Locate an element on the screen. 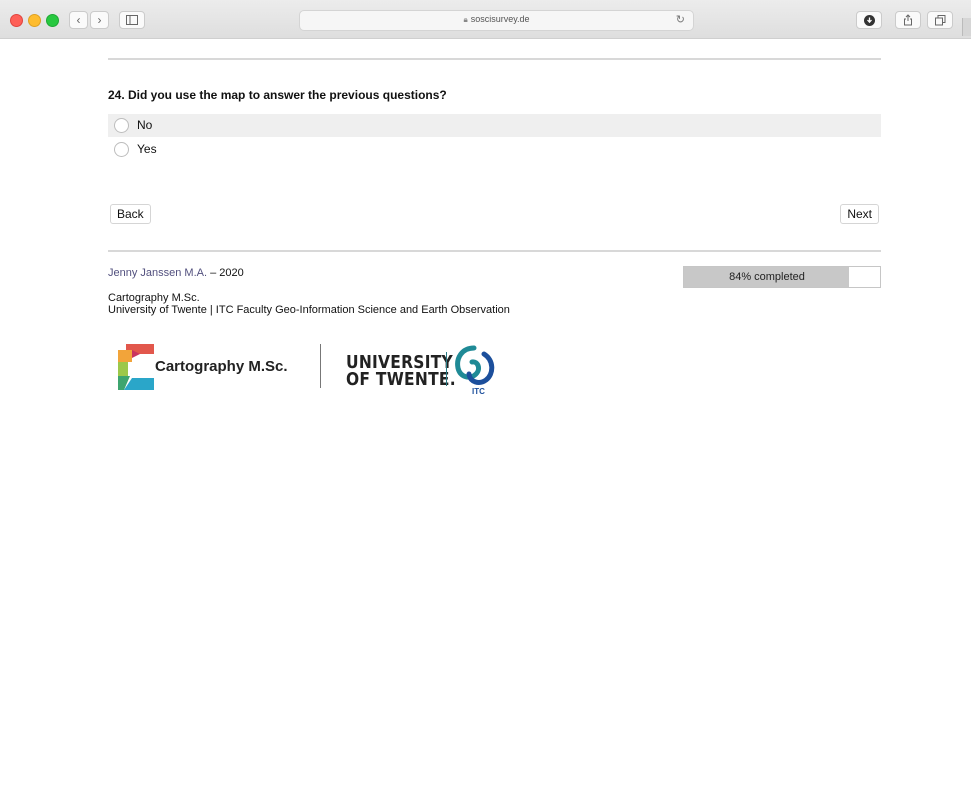 This screenshot has height=798, width=971. option-yes: Yes is located at coordinates (494, 149).